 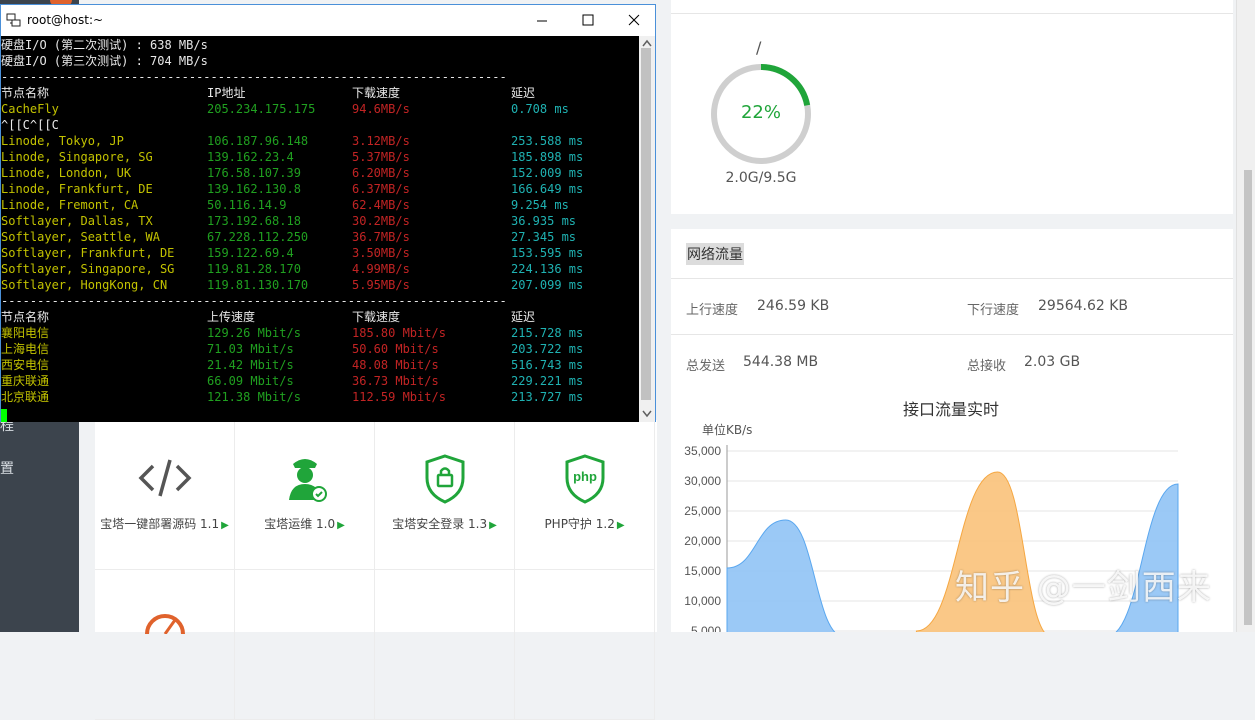 I want to click on node-download: 185.80 Mbit/s, so click(x=399, y=333).